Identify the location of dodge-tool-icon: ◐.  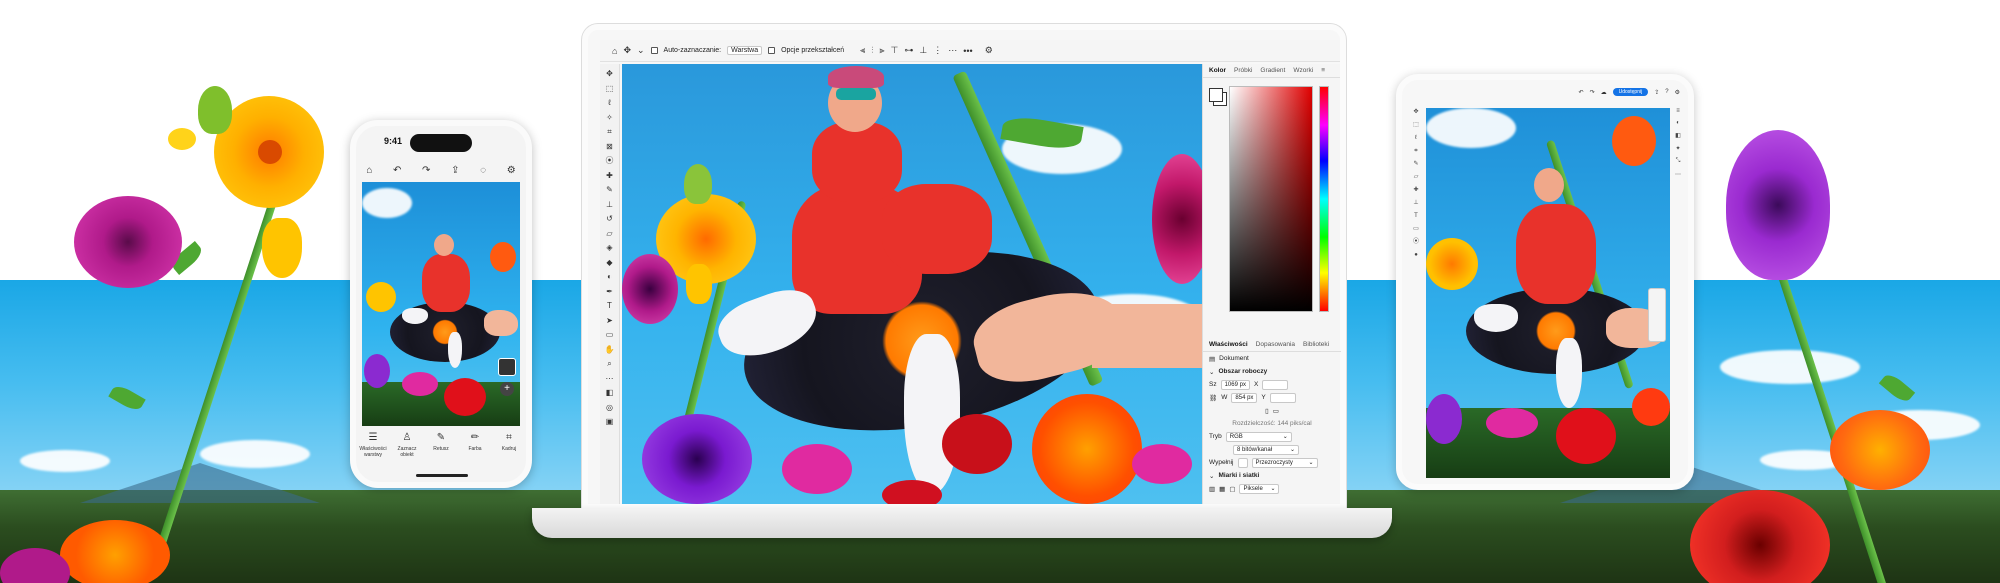
(609, 277).